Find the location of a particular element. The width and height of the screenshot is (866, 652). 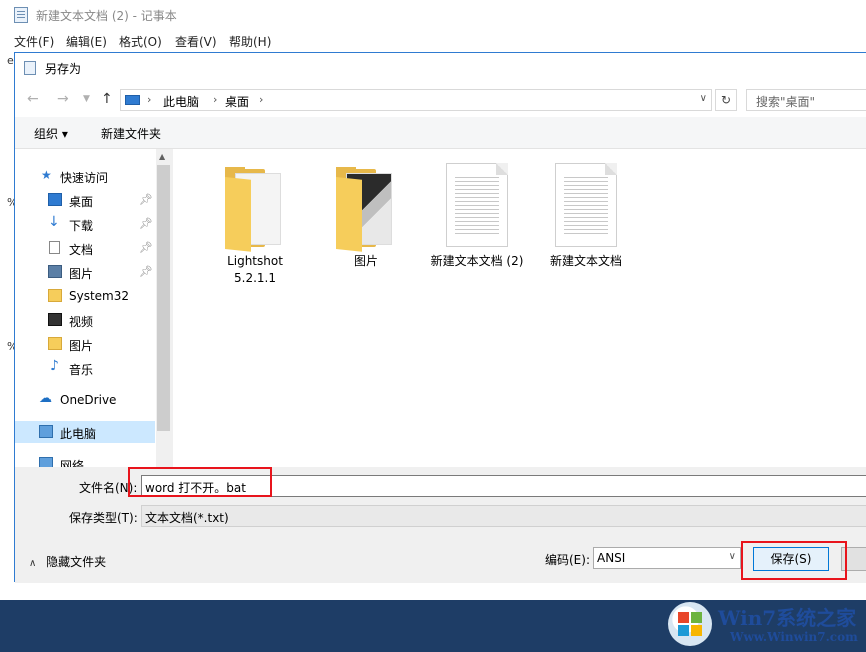

nav-item-desktop: 桌面 📌︎ is located at coordinates (85, 200).